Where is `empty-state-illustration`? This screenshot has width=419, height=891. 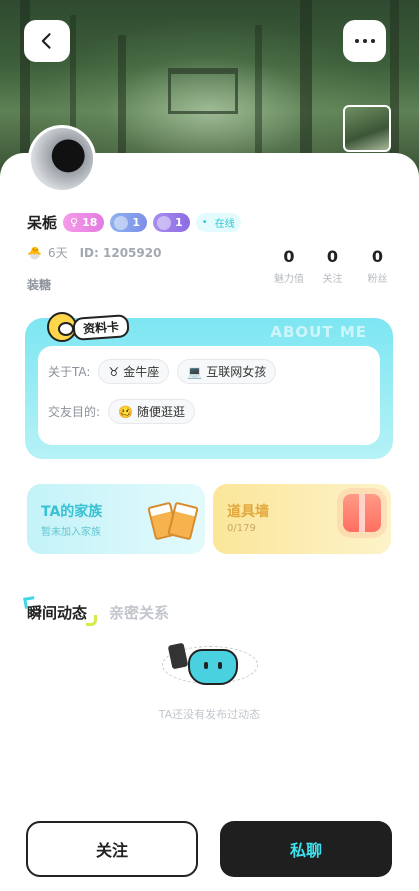
empty-state-illustration is located at coordinates (210, 665).